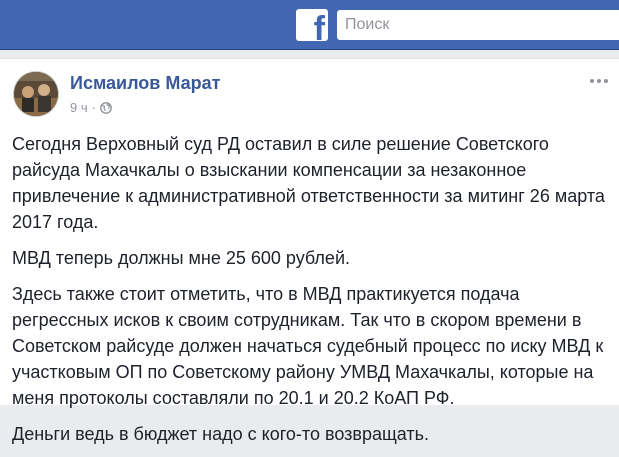 This screenshot has width=619, height=457. Describe the element at coordinates (181, 258) in the screenshot. I see `post-paragraph: МВД теперь должны мне 25 600 рублей.` at that location.